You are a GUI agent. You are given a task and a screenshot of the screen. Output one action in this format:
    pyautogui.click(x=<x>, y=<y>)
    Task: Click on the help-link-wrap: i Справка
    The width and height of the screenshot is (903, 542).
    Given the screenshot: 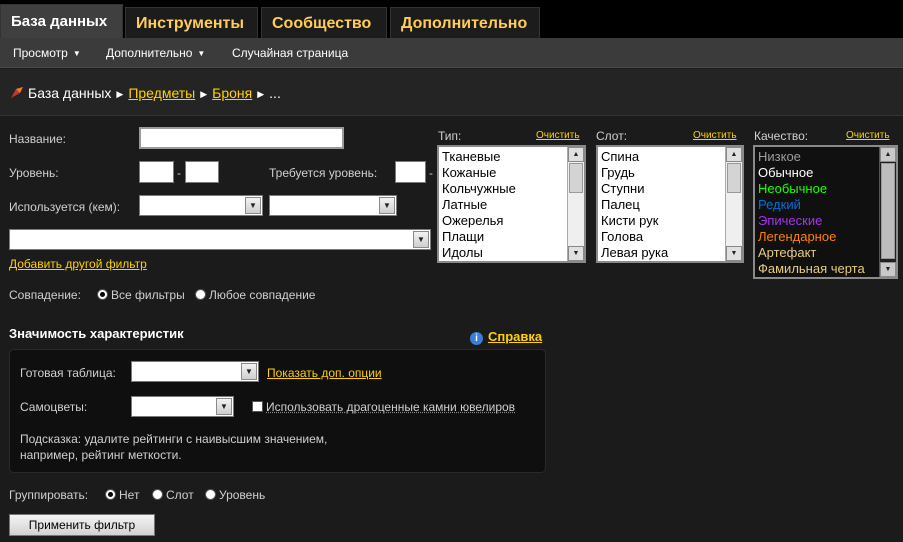 What is the action you would take?
    pyautogui.click(x=506, y=337)
    